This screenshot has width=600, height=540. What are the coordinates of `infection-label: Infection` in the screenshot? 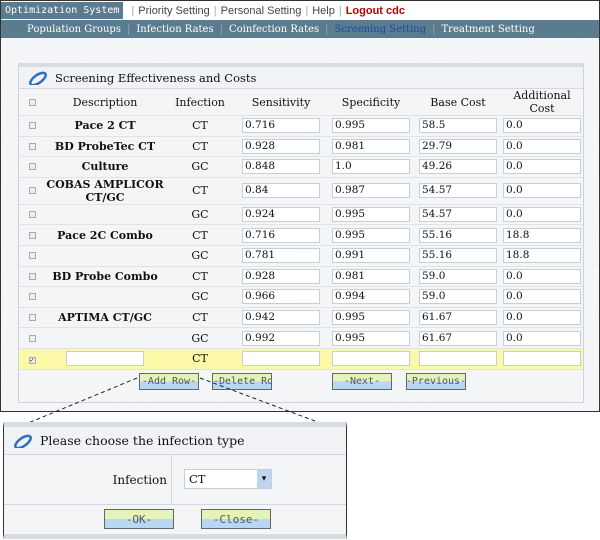 It's located at (88, 479).